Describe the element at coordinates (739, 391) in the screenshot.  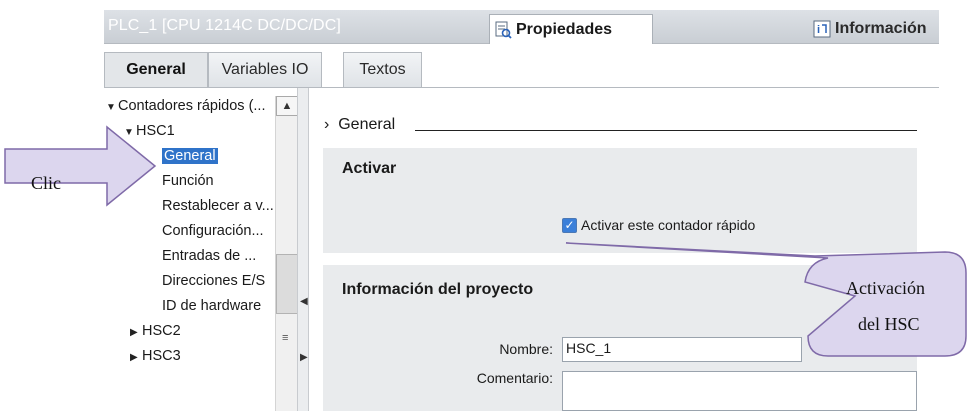
I see `comentario-field` at that location.